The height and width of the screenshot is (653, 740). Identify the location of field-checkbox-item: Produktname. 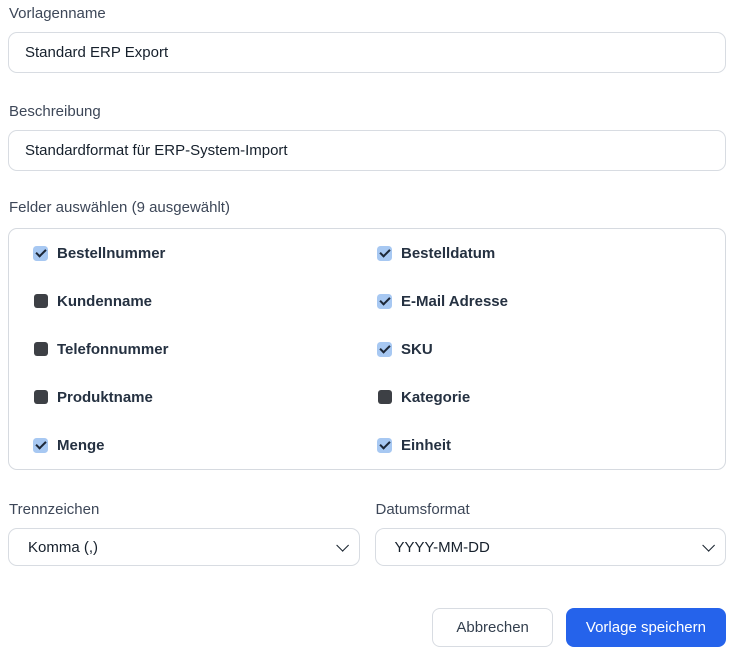
(195, 397).